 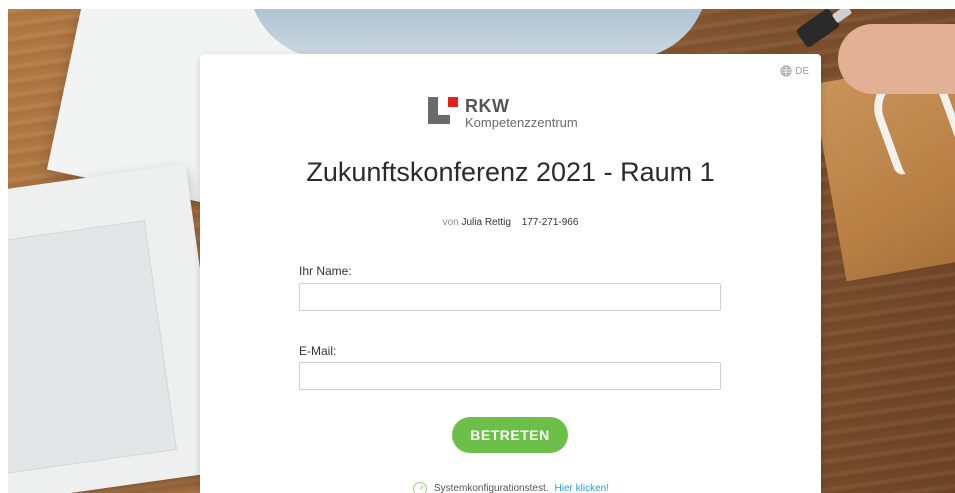 I want to click on meeting-by-prefix: von, so click(x=450, y=222).